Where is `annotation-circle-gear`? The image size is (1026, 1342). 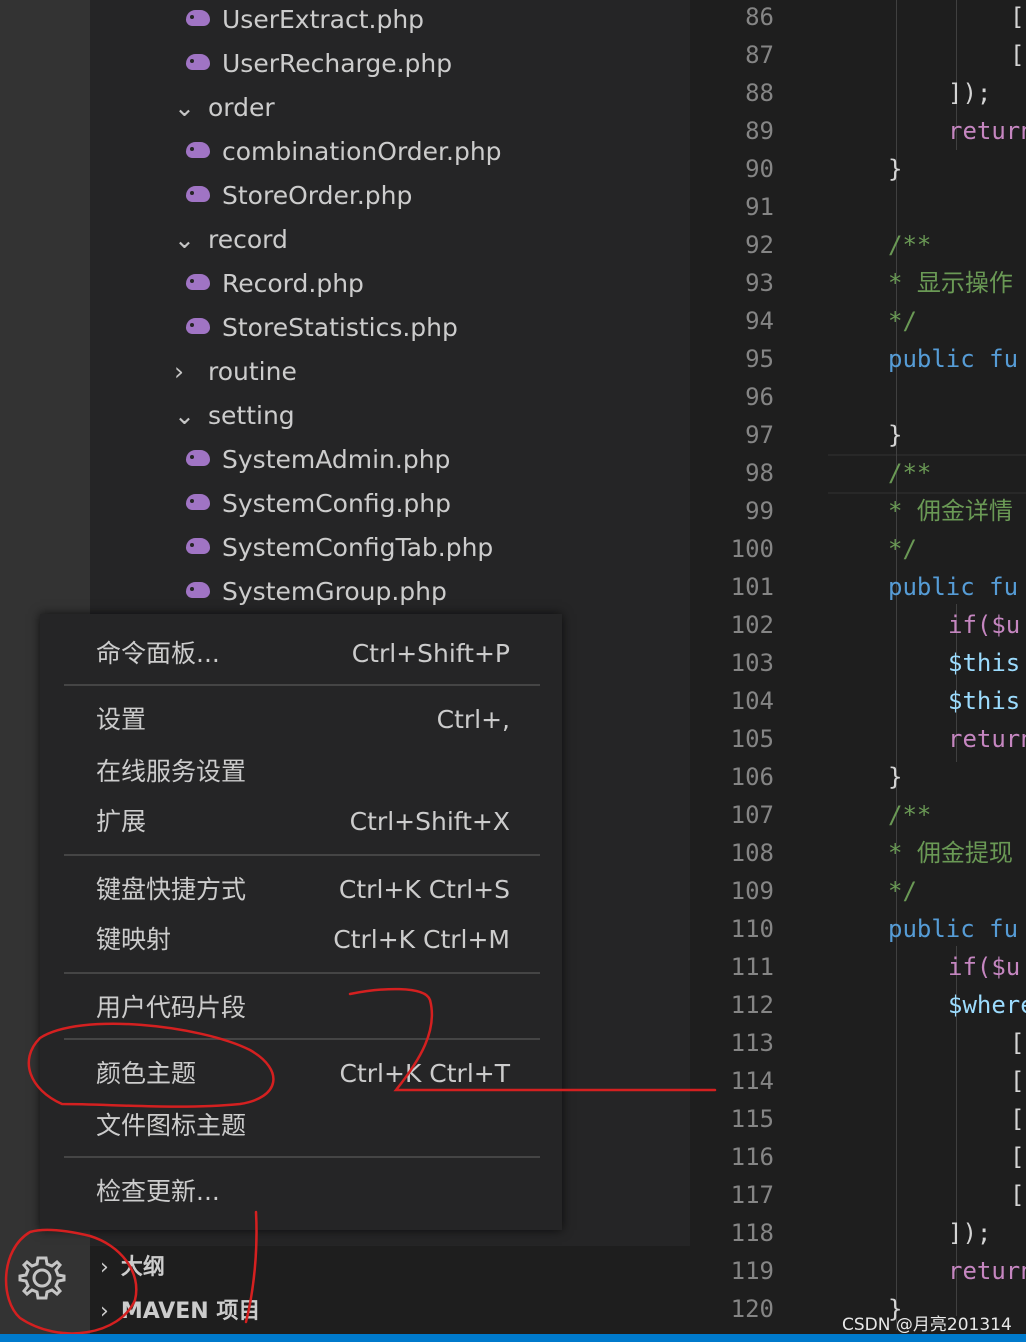 annotation-circle-gear is located at coordinates (71, 1281).